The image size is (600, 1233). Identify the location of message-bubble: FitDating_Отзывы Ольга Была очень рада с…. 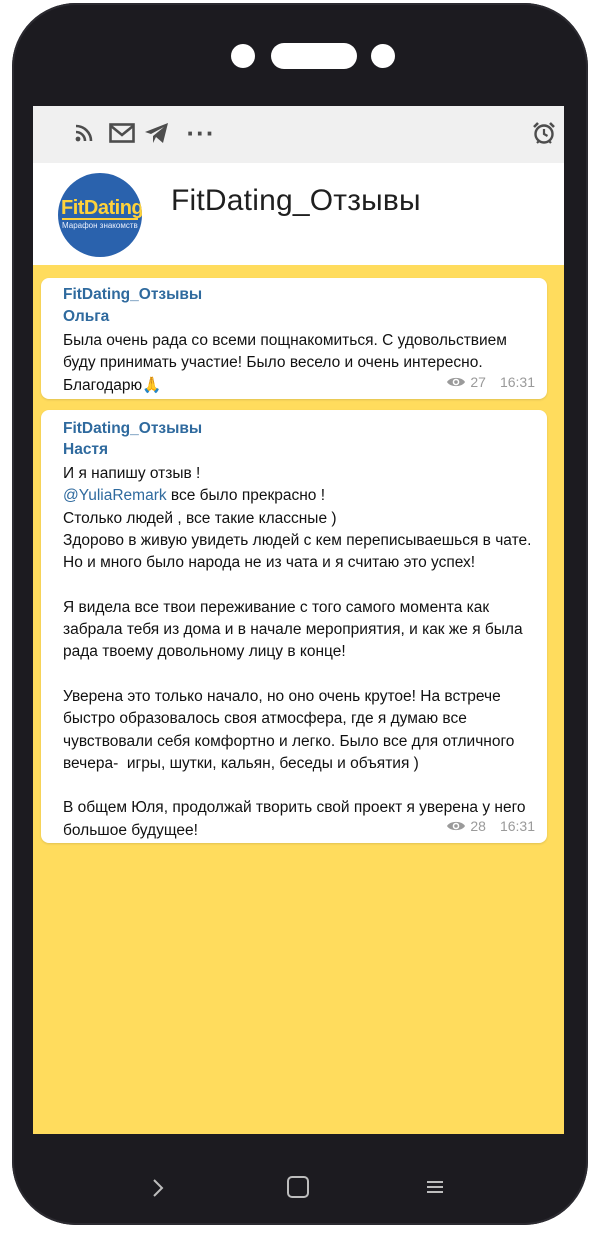
(294, 338).